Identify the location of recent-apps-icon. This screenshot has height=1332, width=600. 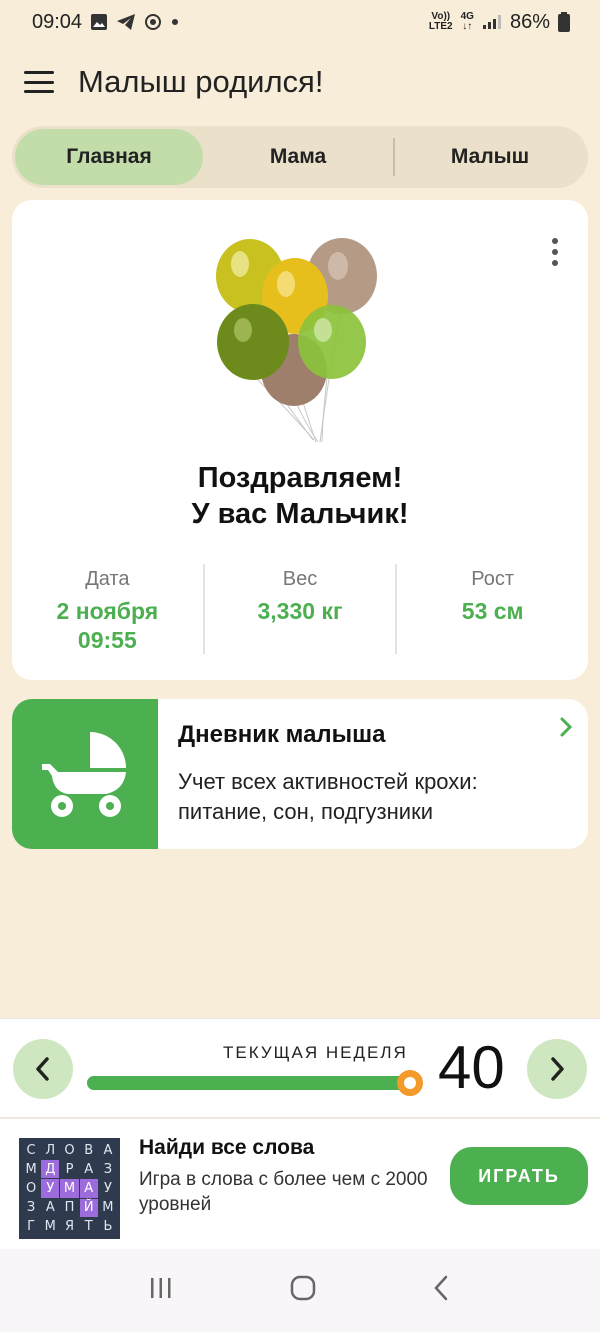
(161, 1290).